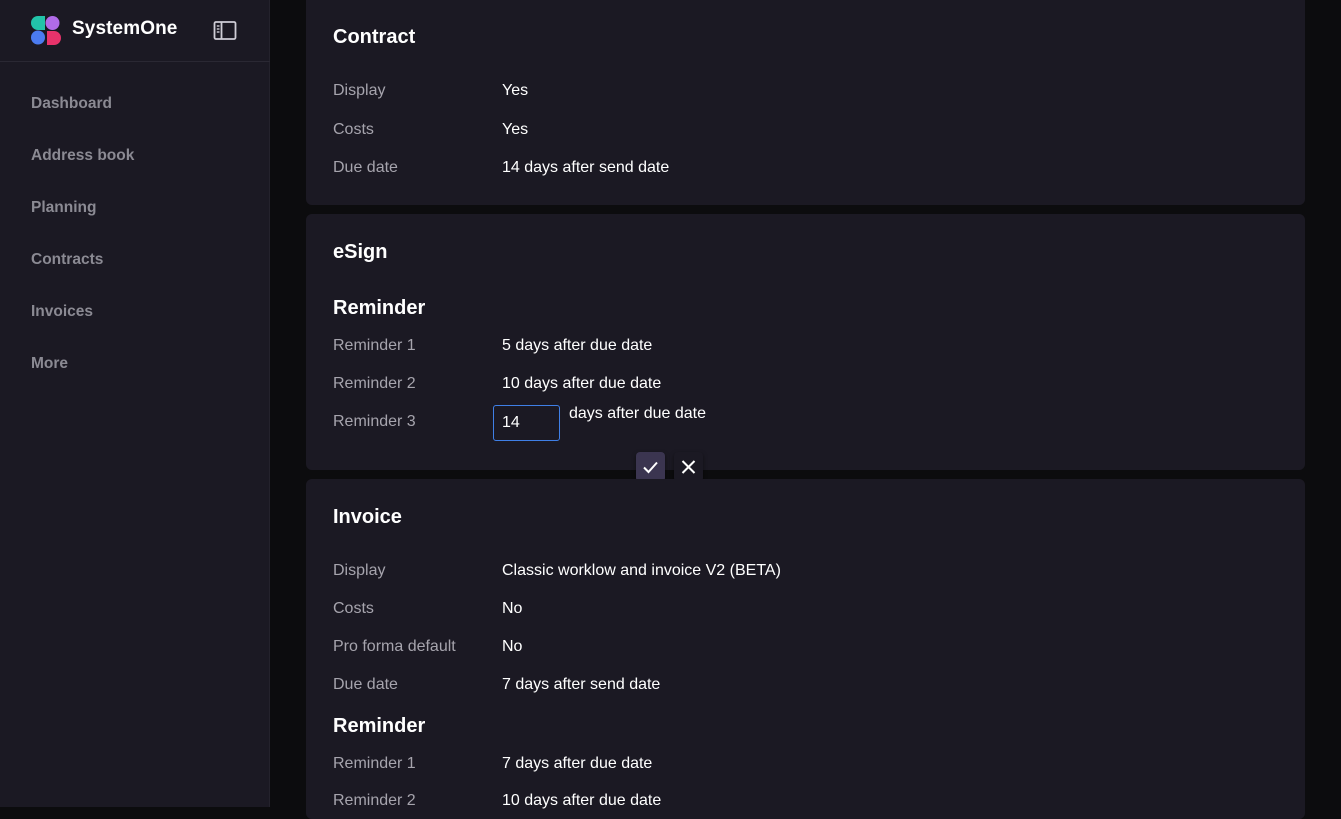 The image size is (1341, 819). Describe the element at coordinates (577, 345) in the screenshot. I see `row-value: 5 days after due date` at that location.